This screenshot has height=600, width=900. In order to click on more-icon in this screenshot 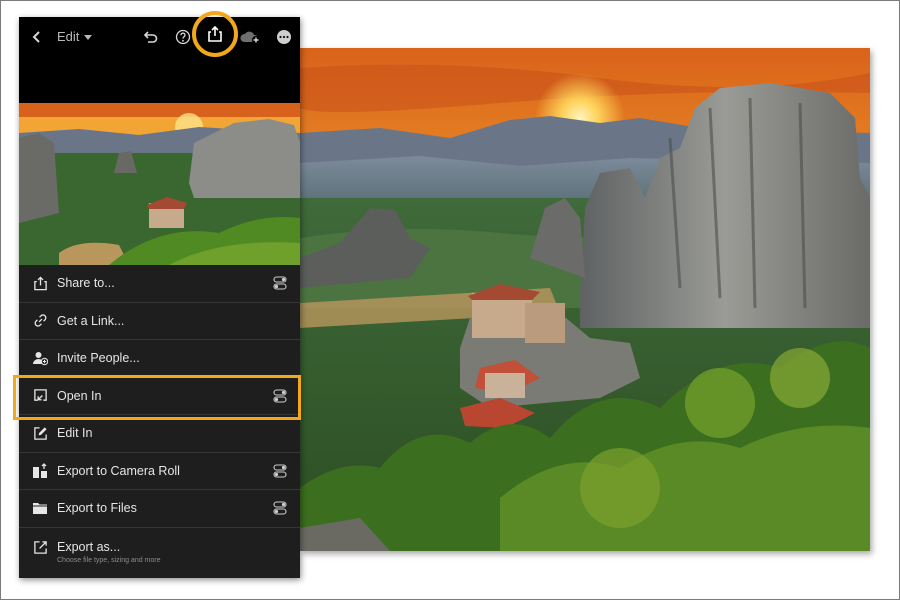, I will do `click(284, 37)`.